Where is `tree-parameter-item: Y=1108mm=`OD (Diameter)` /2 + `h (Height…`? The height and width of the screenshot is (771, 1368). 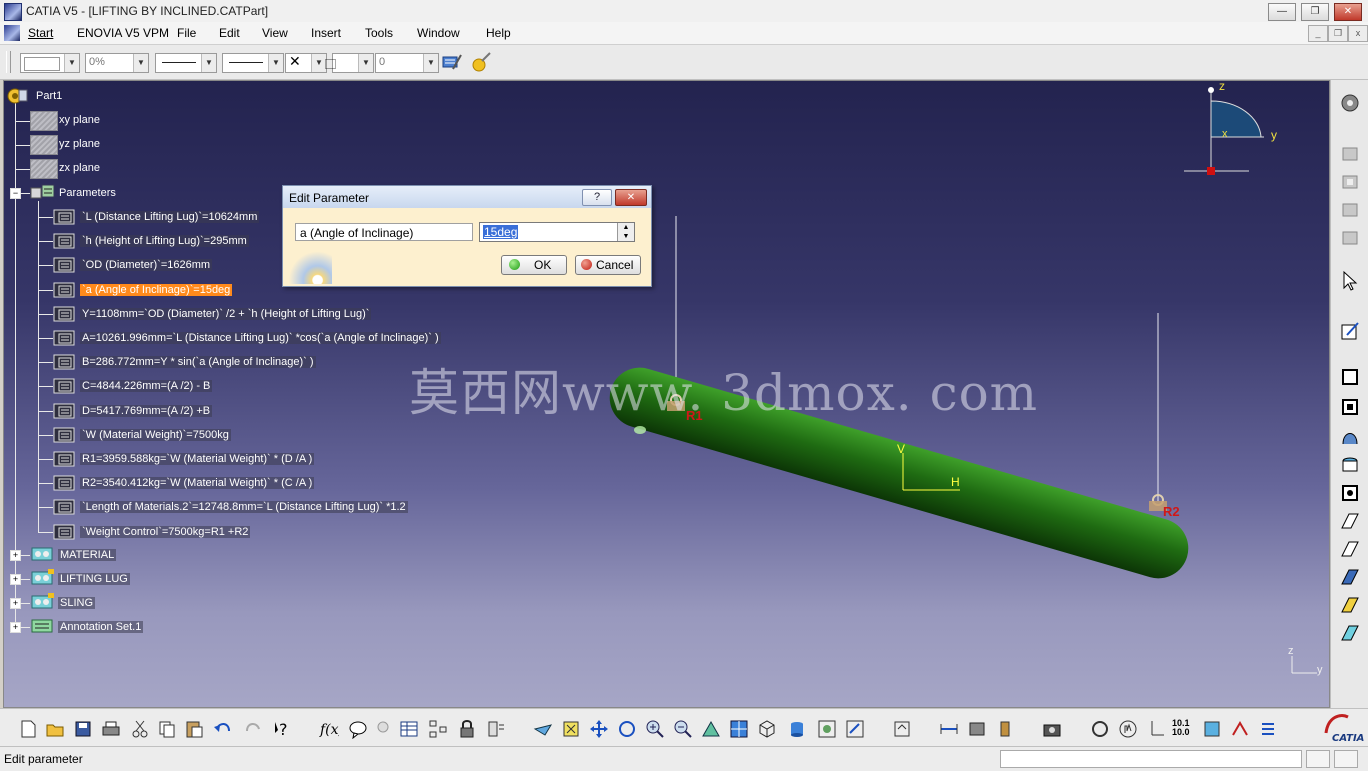
tree-parameter-item: Y=1108mm=`OD (Diameter)` /2 + `h (Height… is located at coordinates (226, 314).